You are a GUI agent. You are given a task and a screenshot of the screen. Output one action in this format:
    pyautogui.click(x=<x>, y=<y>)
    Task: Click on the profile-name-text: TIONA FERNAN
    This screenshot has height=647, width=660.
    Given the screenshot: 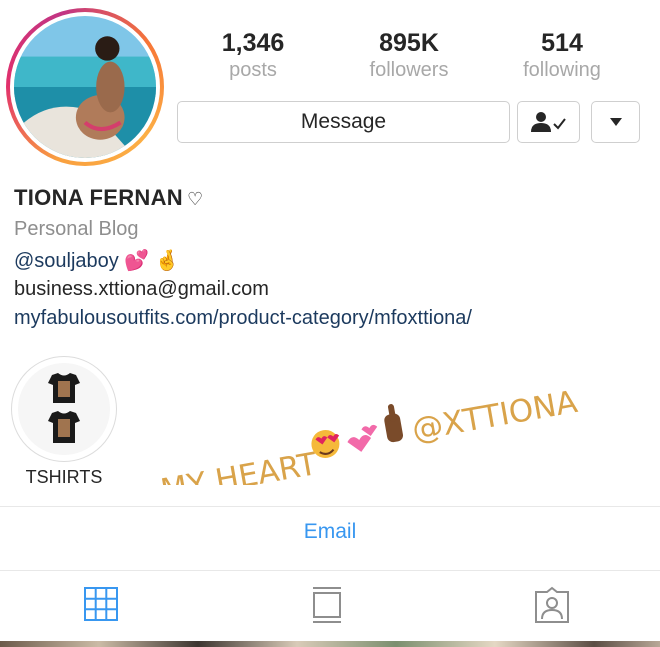 What is the action you would take?
    pyautogui.click(x=98, y=197)
    